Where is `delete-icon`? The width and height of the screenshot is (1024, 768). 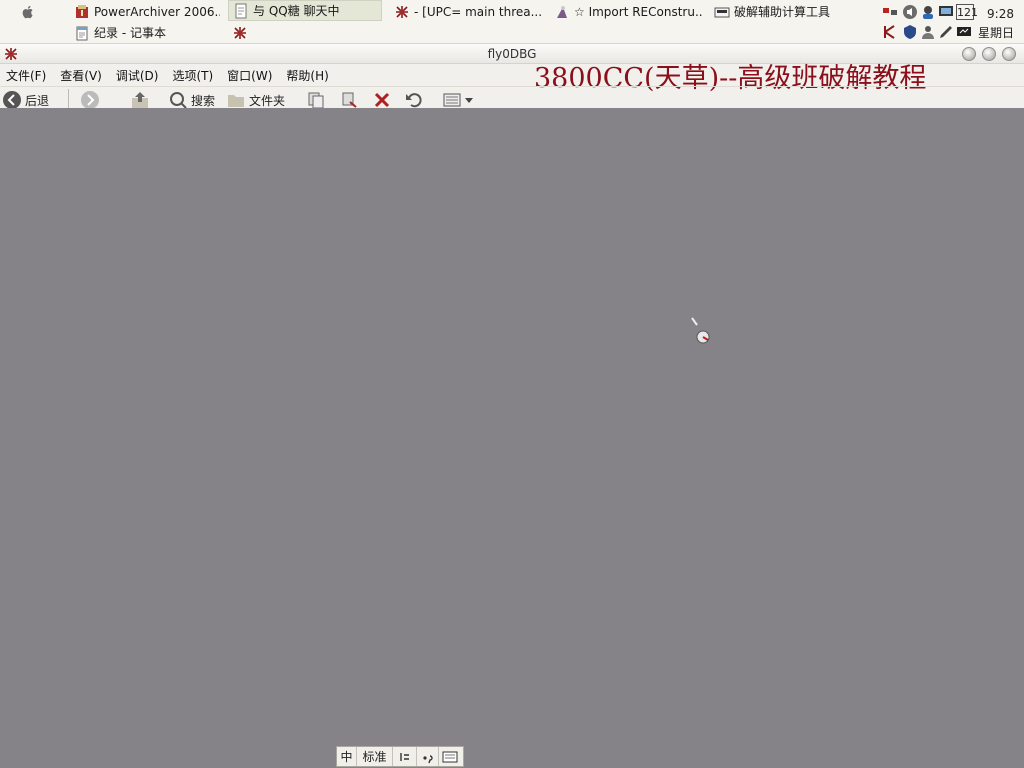
delete-icon is located at coordinates (382, 100).